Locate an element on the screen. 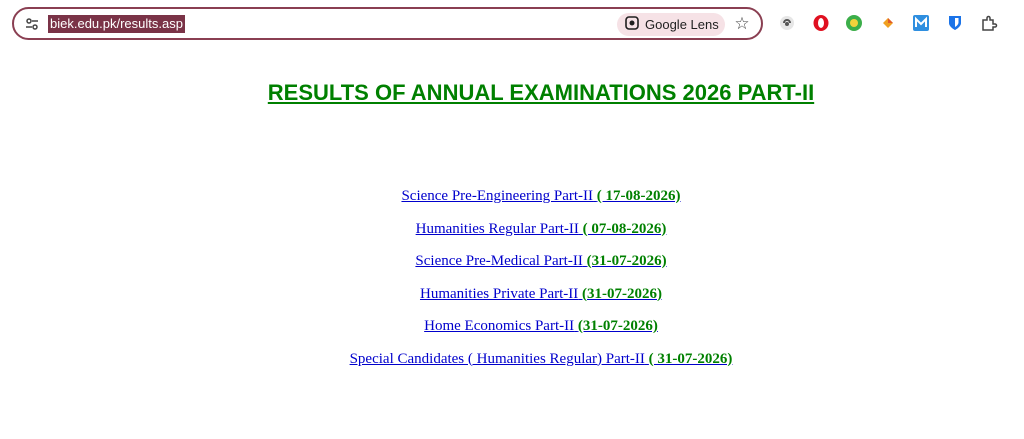 Image resolution: width=1024 pixels, height=439 pixels. result-link-science-pre-medical: Science Pre-Medical Part-II (31-07-2026) is located at coordinates (512, 267).